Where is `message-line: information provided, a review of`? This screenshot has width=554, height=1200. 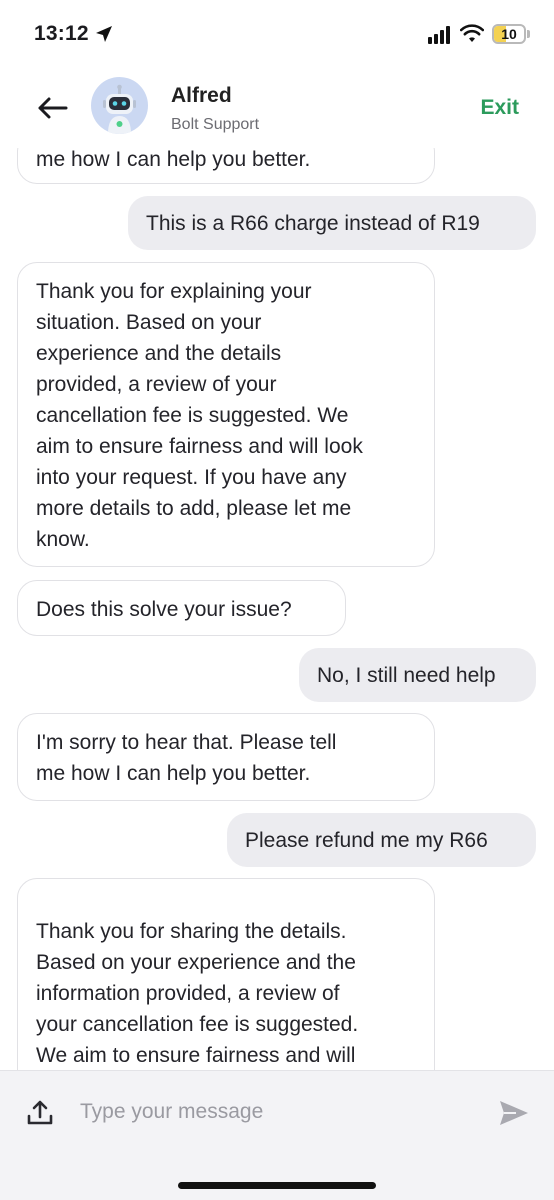 message-line: information provided, a review of is located at coordinates (188, 993).